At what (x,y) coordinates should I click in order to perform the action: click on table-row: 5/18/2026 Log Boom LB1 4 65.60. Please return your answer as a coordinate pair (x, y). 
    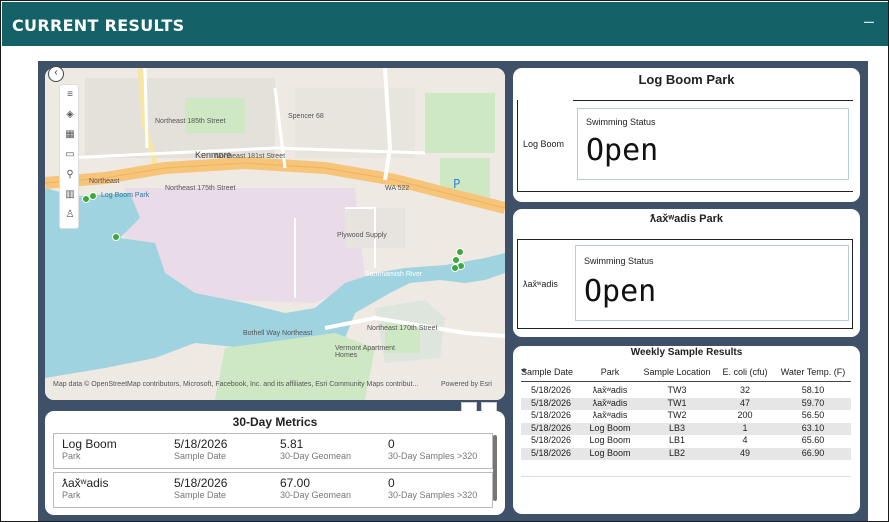
    Looking at the image, I should click on (686, 441).